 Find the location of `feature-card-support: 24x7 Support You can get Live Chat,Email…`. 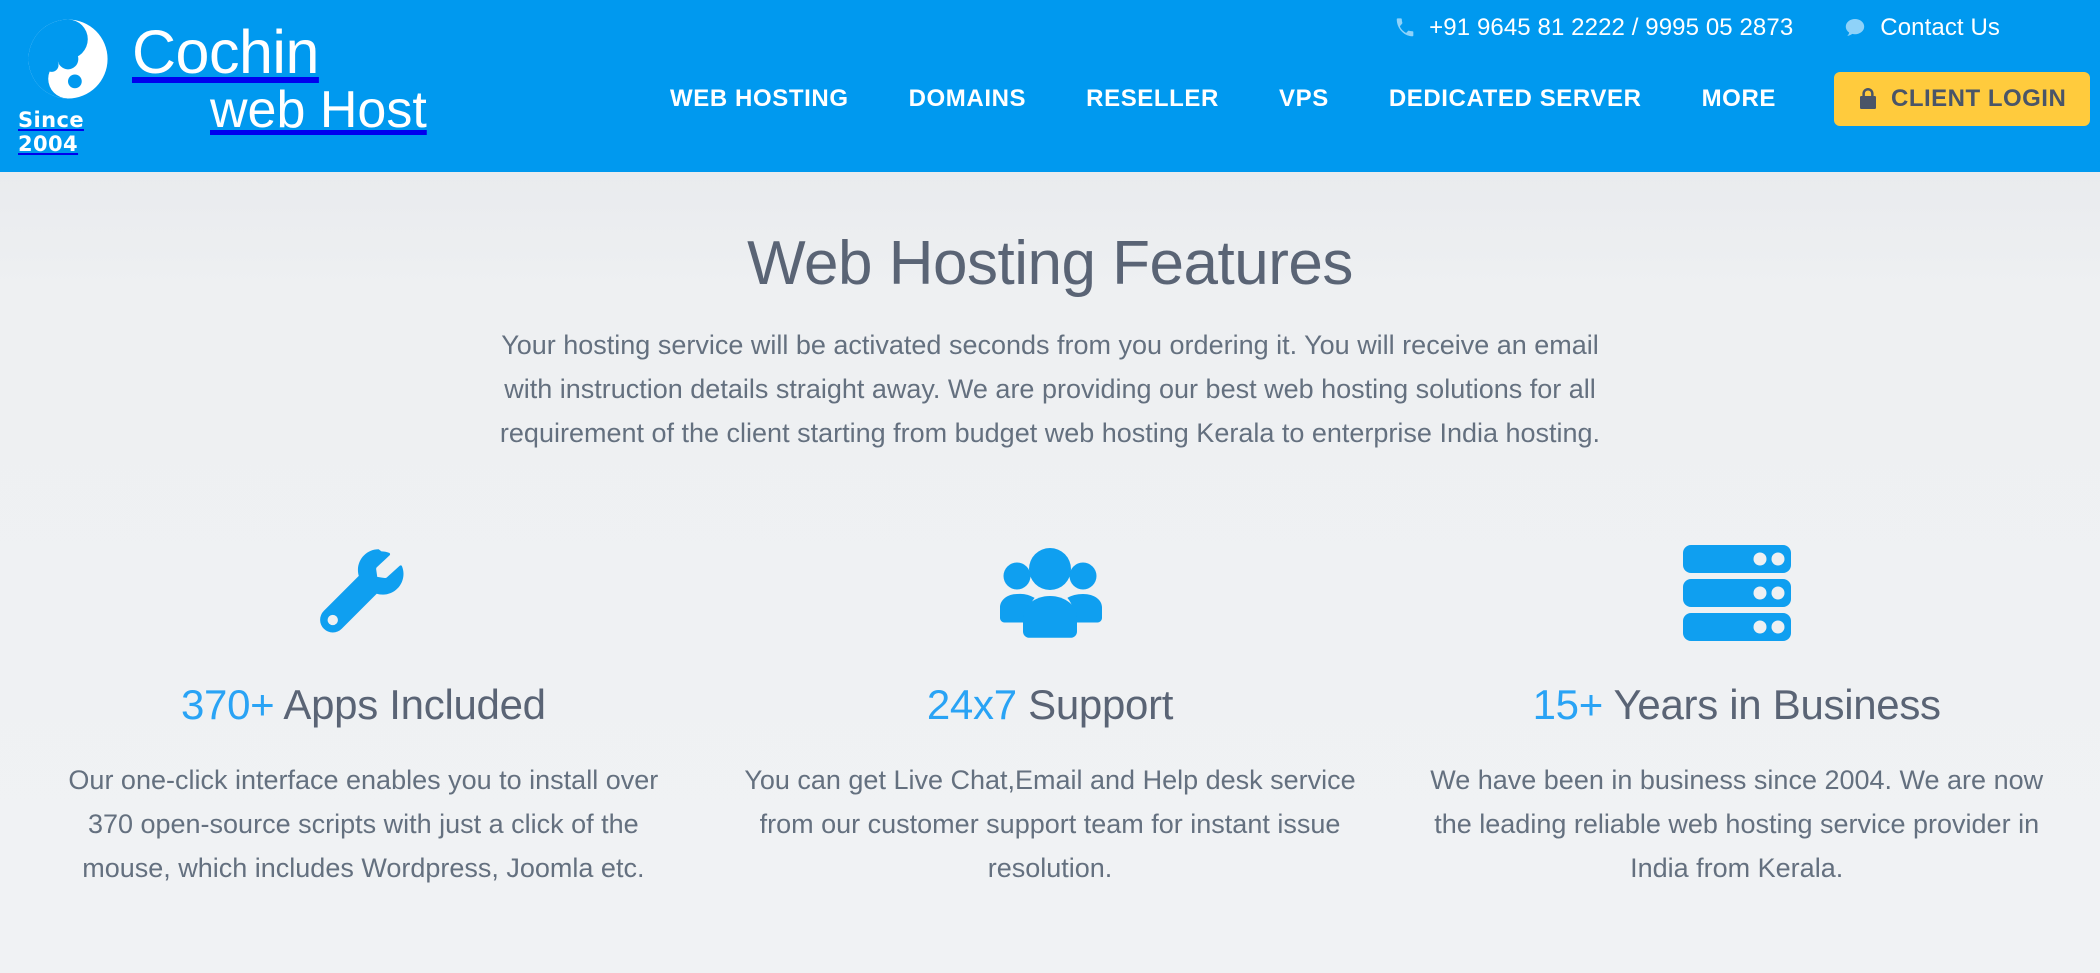

feature-card-support: 24x7 Support You can get Live Chat,Email… is located at coordinates (1050, 711).